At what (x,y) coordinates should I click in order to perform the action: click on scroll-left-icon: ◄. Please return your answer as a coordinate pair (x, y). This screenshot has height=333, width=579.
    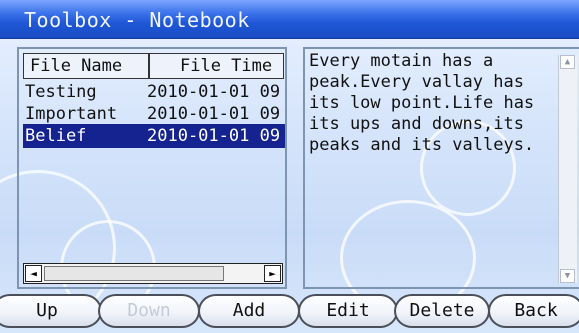
    Looking at the image, I should click on (33, 273).